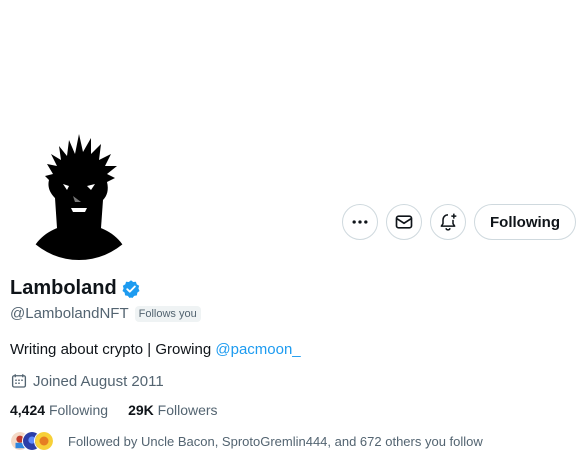  I want to click on avatar-silhouette-image, so click(79, 192).